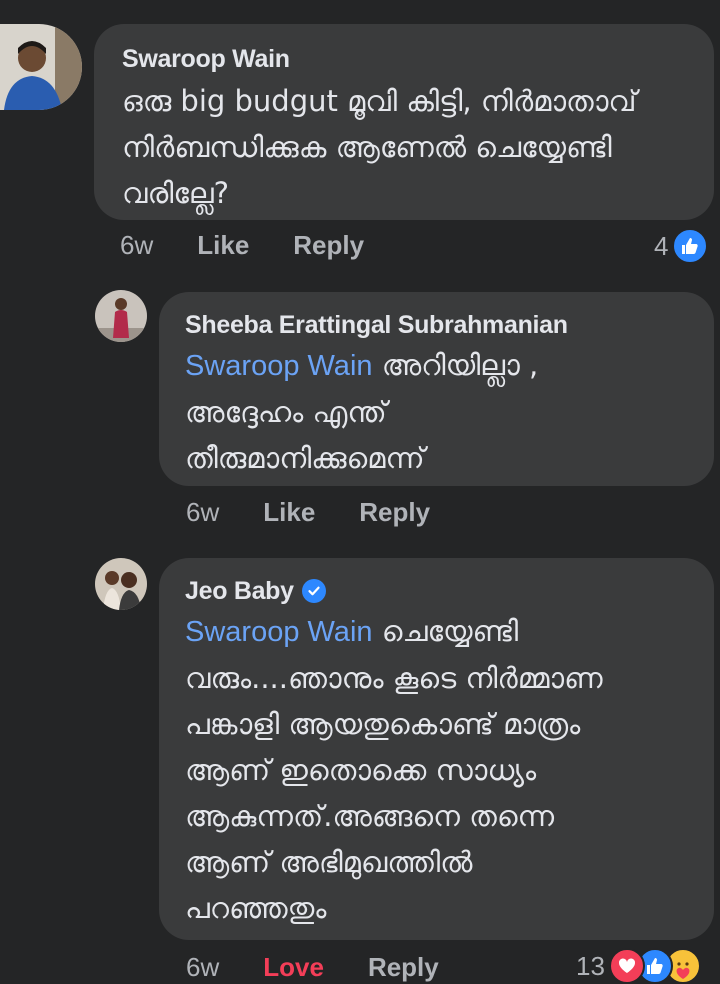 The height and width of the screenshot is (984, 720). Describe the element at coordinates (379, 101) in the screenshot. I see `comment-text-line: ഒരു big budgut മൂവി കിട്ടി, നിർമാതാവ്` at that location.